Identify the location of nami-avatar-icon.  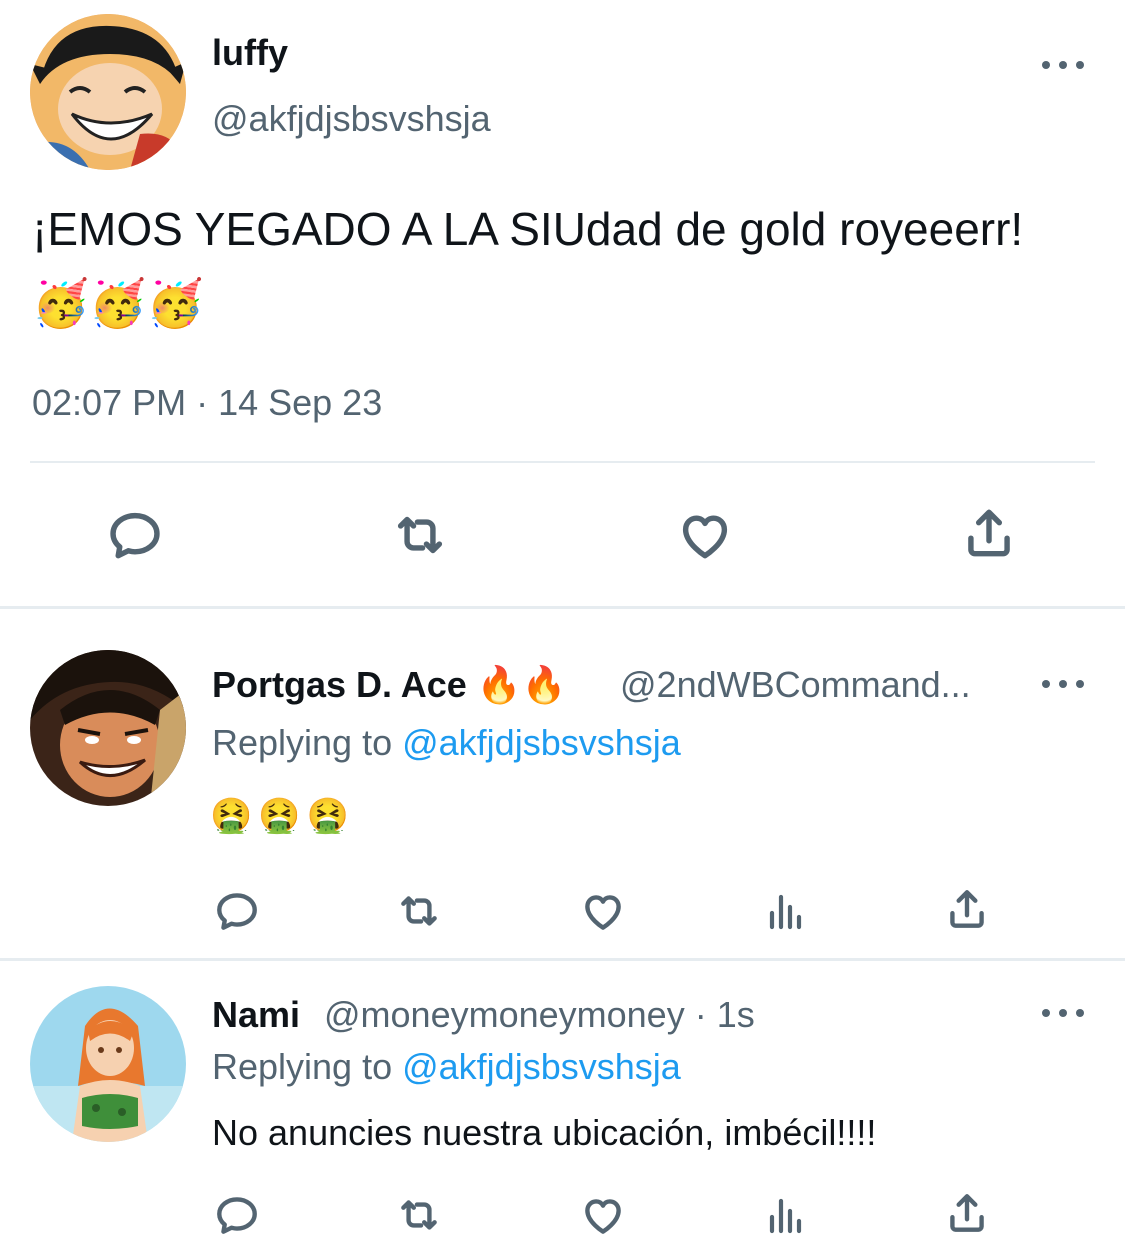
(108, 1064).